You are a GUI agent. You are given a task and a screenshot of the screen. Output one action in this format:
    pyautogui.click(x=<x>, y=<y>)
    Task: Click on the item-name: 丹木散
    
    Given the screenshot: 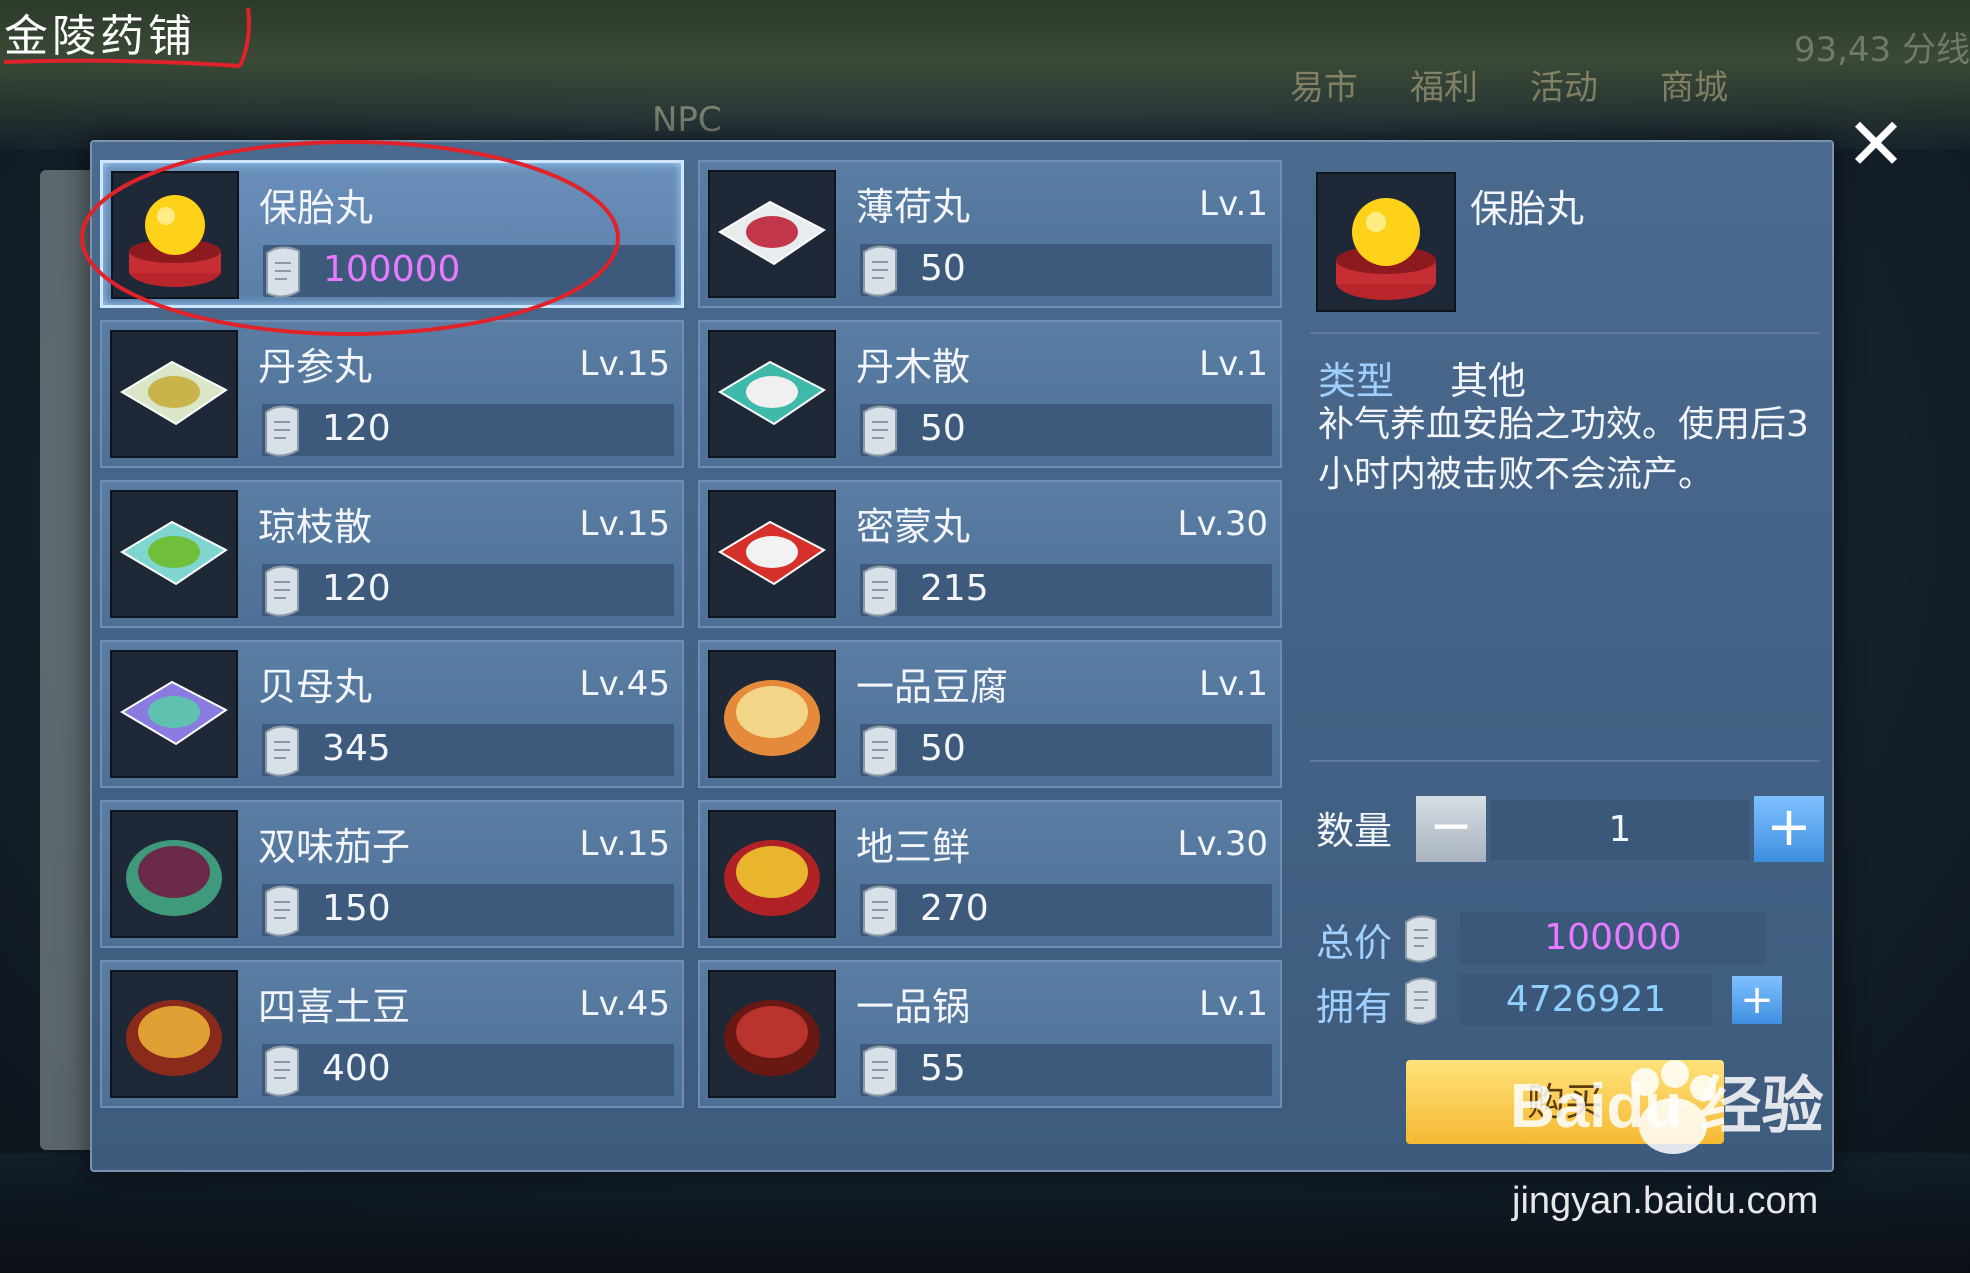 What is the action you would take?
    pyautogui.click(x=913, y=367)
    